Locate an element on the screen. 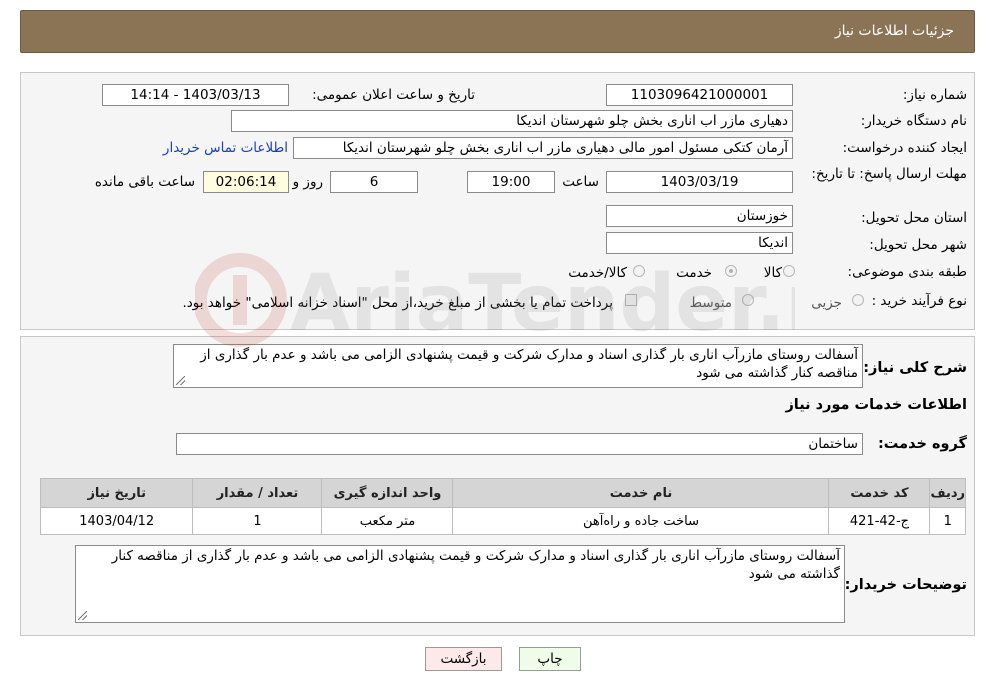 The height and width of the screenshot is (691, 985). cell-row-number: 1 is located at coordinates (947, 521).